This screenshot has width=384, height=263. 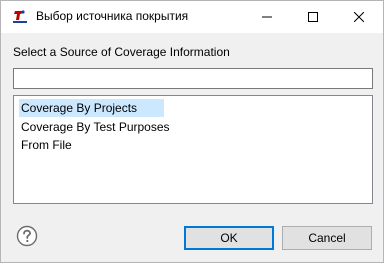 I want to click on help-icon, so click(x=27, y=236).